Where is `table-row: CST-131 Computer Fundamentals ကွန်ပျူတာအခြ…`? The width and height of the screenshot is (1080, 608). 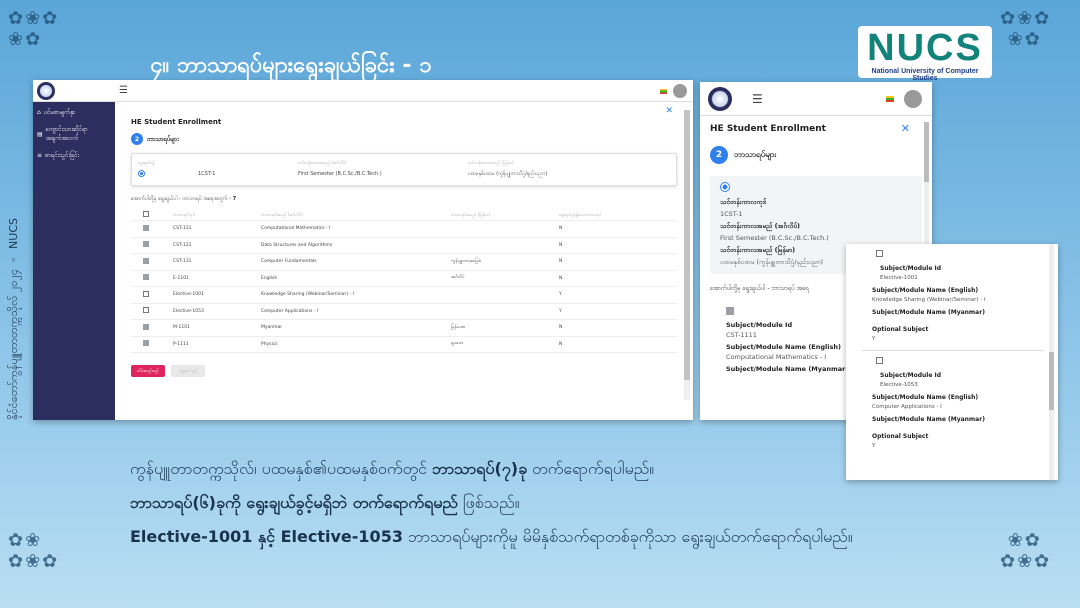
table-row: CST-131 Computer Fundamentals ကွန်ပျူတာအခြ… is located at coordinates (404, 262).